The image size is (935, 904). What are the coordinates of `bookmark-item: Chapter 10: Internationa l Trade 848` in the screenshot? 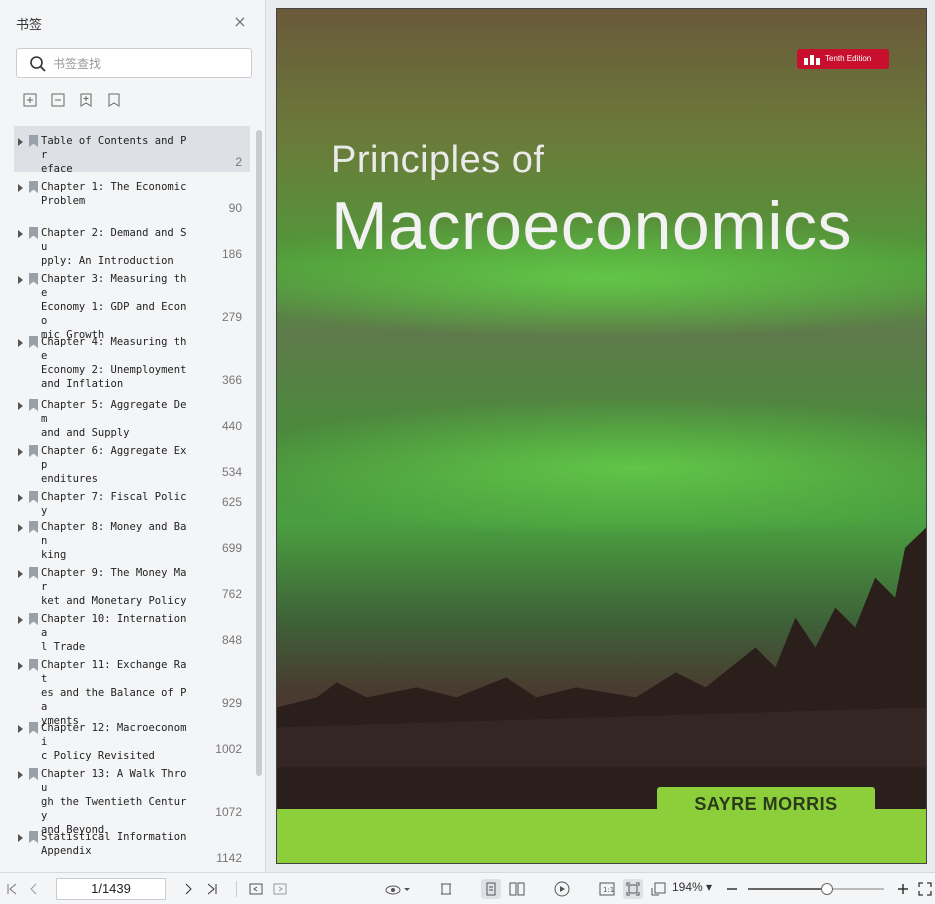 It's located at (132, 628).